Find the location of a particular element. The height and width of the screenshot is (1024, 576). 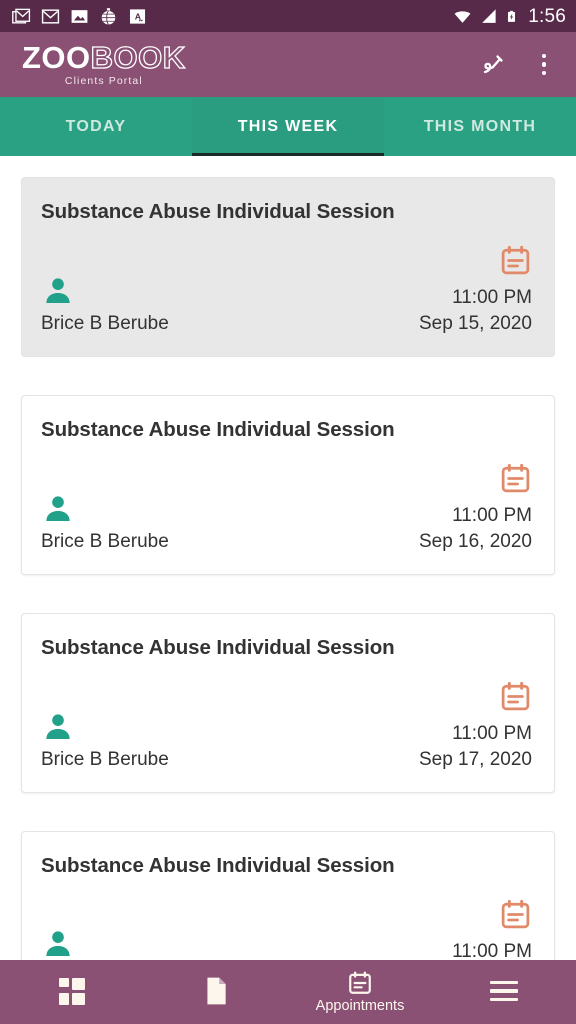

gmail-stack-icon is located at coordinates (21, 16).